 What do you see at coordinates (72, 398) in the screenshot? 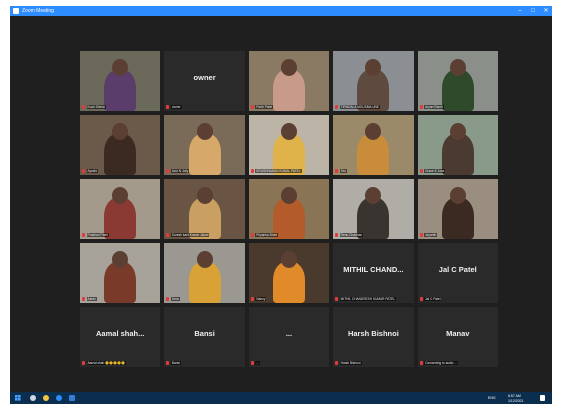
I see `app-taskbar-icon` at bounding box center [72, 398].